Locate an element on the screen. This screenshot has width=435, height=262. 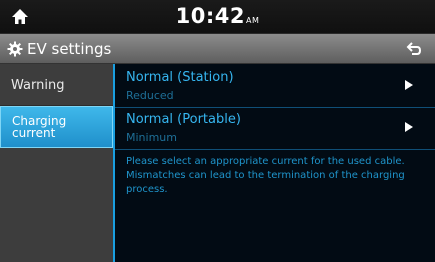
item-title: Normal (Portable) is located at coordinates (183, 119).